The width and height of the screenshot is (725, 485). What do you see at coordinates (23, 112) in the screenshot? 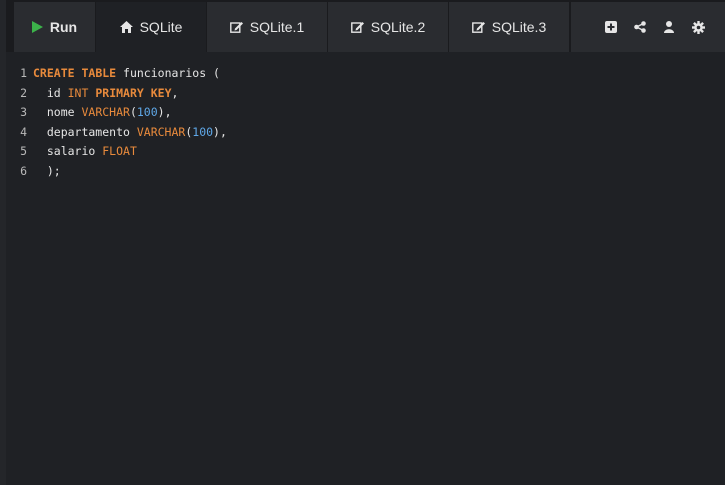
I see `line-number: 3` at bounding box center [23, 112].